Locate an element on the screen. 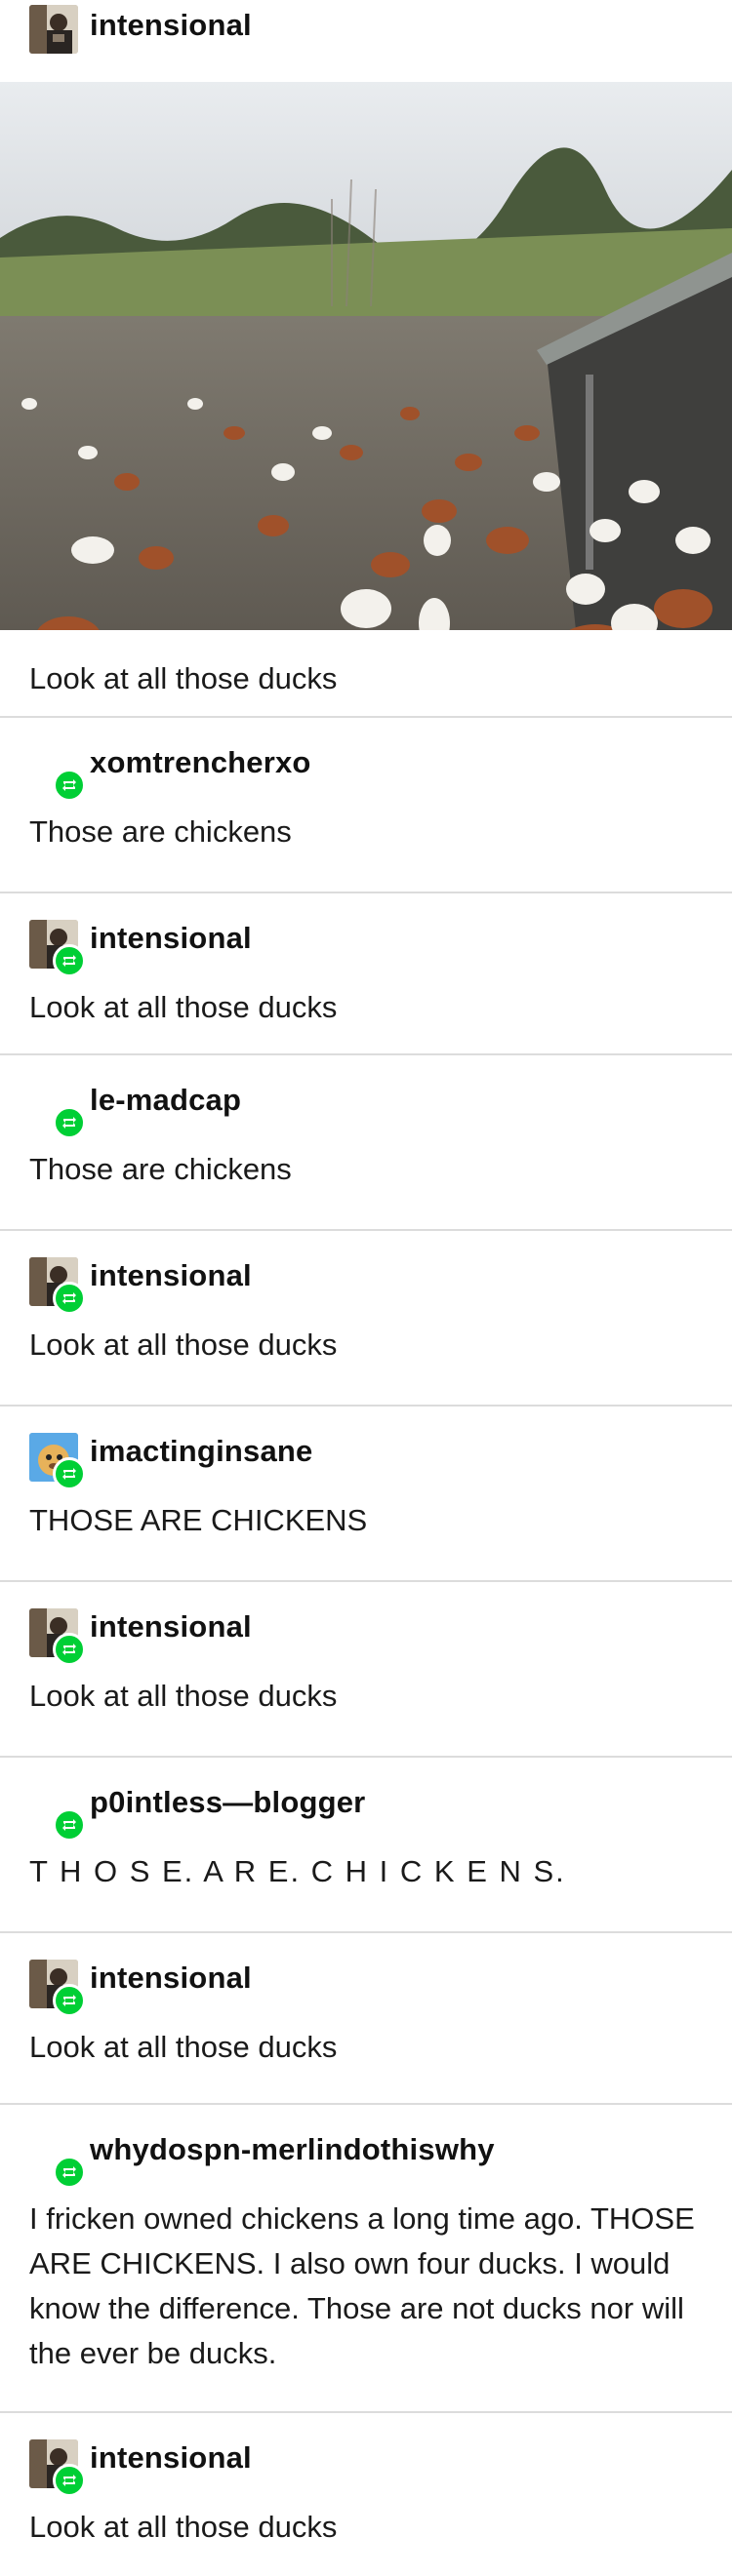  avatar is located at coordinates (53, 29).